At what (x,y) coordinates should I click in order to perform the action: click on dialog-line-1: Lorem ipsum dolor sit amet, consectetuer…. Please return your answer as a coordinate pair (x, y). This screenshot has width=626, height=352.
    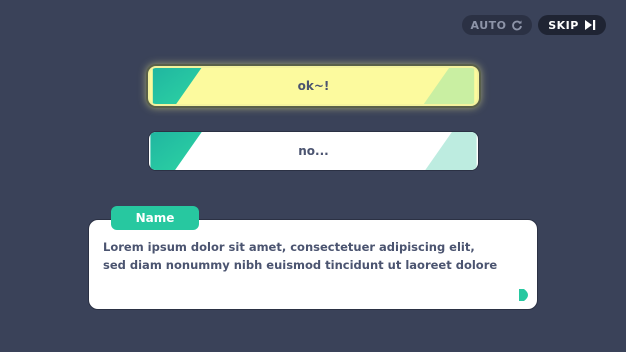
    Looking at the image, I should click on (289, 247).